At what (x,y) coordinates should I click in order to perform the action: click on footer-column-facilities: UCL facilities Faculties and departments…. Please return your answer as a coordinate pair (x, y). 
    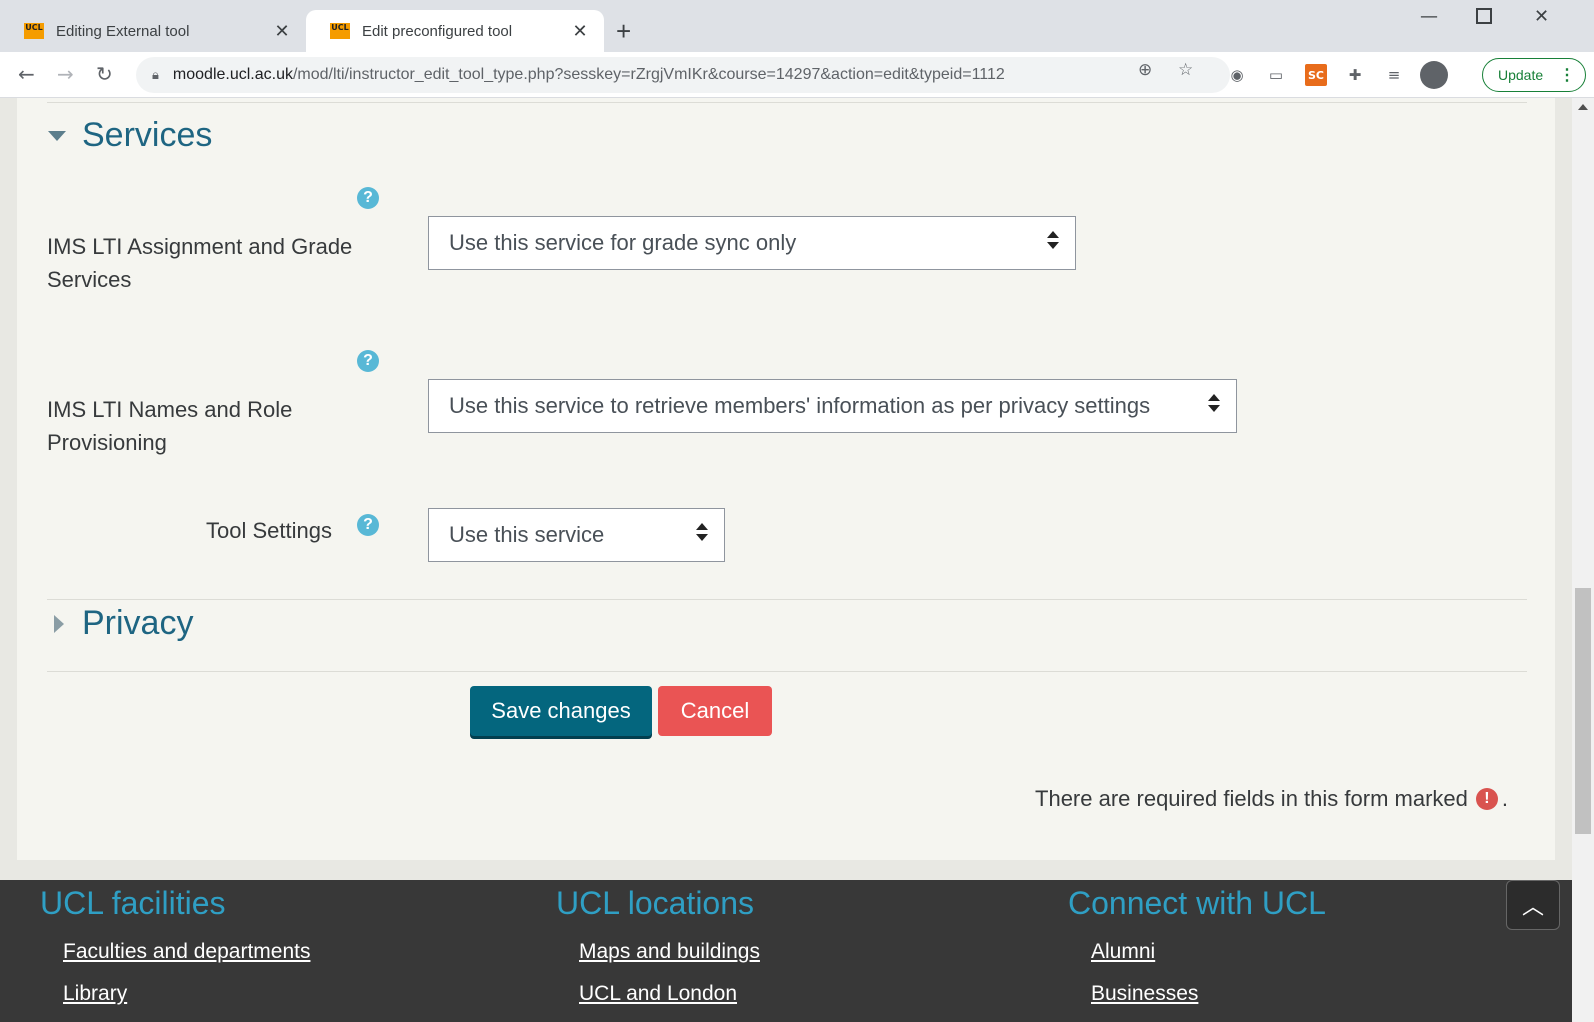
    Looking at the image, I should click on (175, 945).